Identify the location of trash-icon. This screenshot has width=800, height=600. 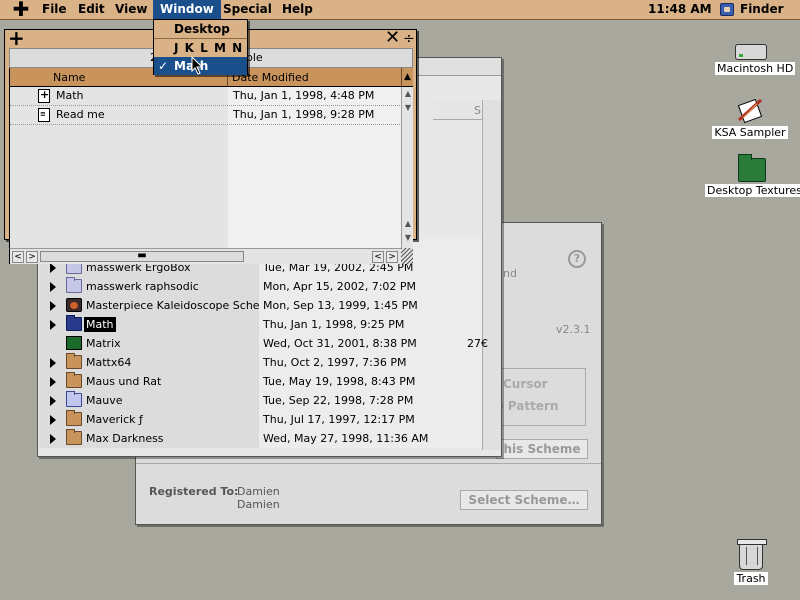
(752, 554).